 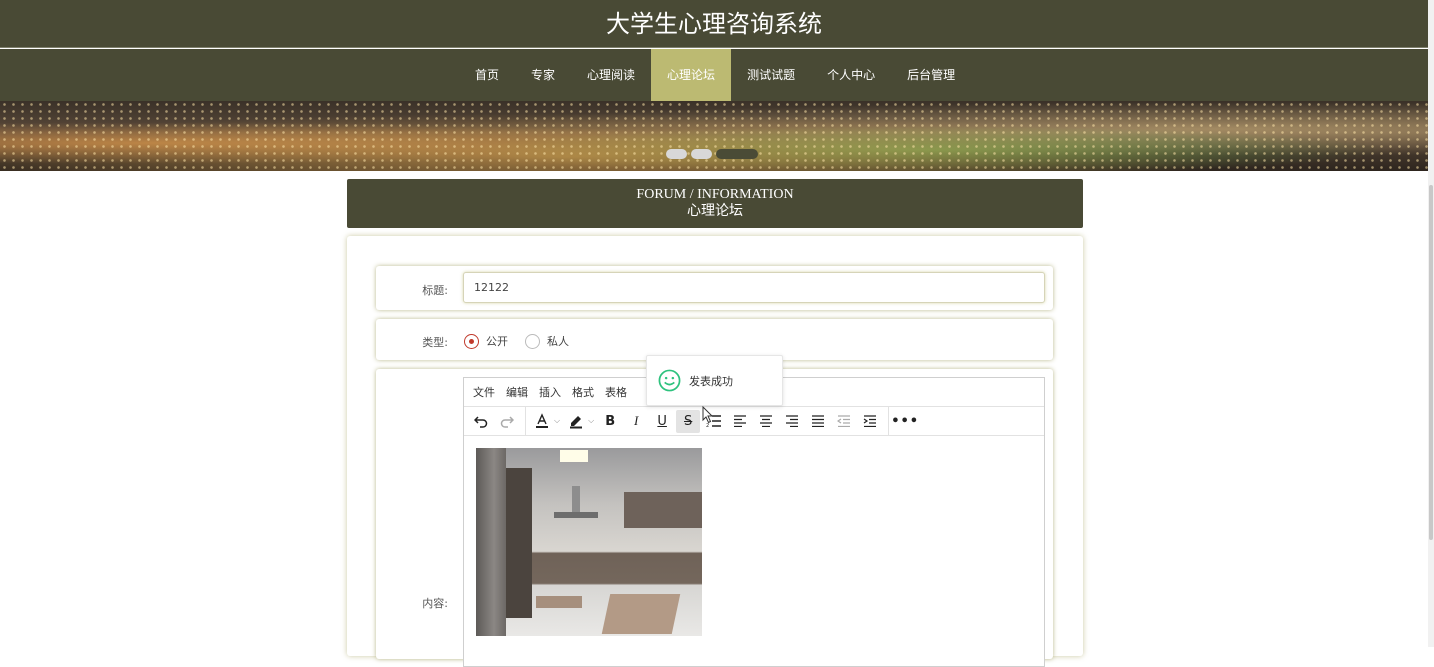 What do you see at coordinates (576, 421) in the screenshot?
I see `highlight-color-icon` at bounding box center [576, 421].